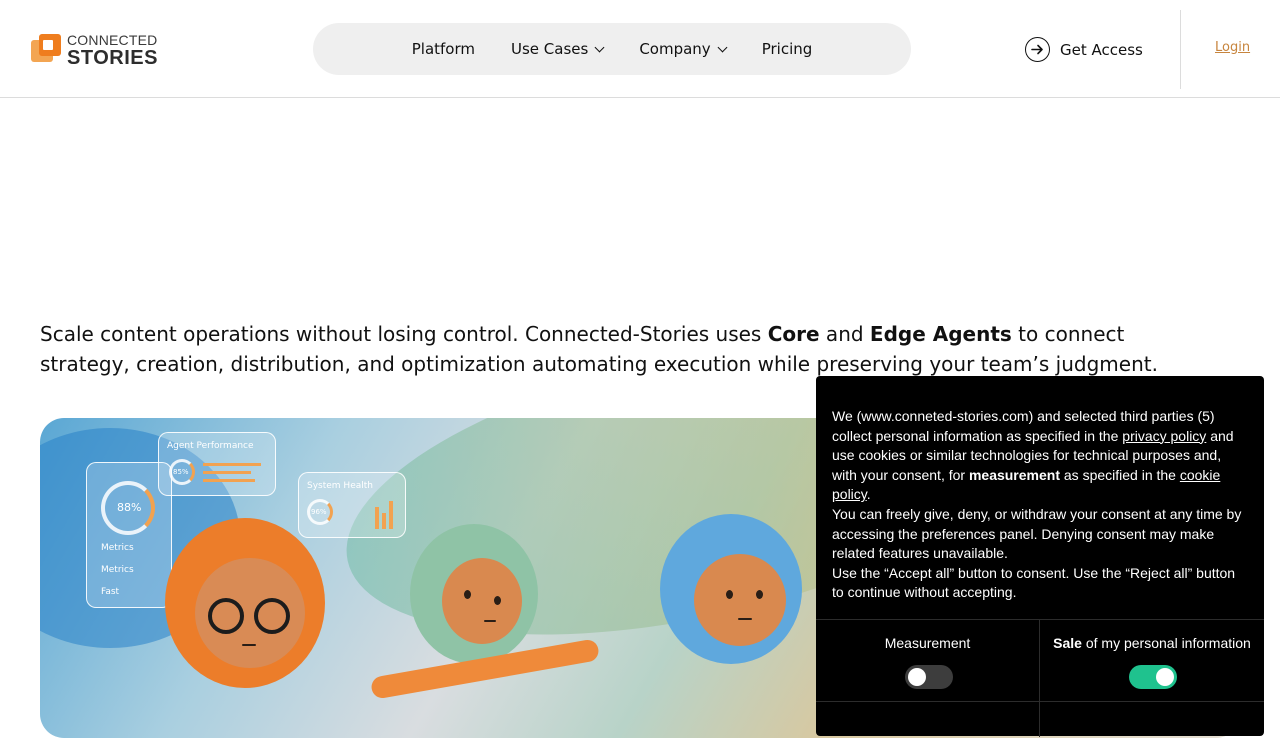  I want to click on logo-line-2: STORIES, so click(112, 57).